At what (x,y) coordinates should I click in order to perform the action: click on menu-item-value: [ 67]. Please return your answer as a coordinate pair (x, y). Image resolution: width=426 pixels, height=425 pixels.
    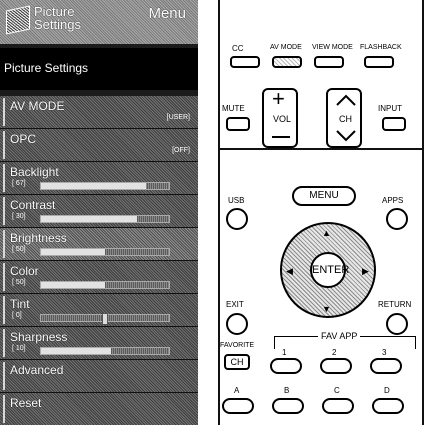
    Looking at the image, I should click on (19, 183).